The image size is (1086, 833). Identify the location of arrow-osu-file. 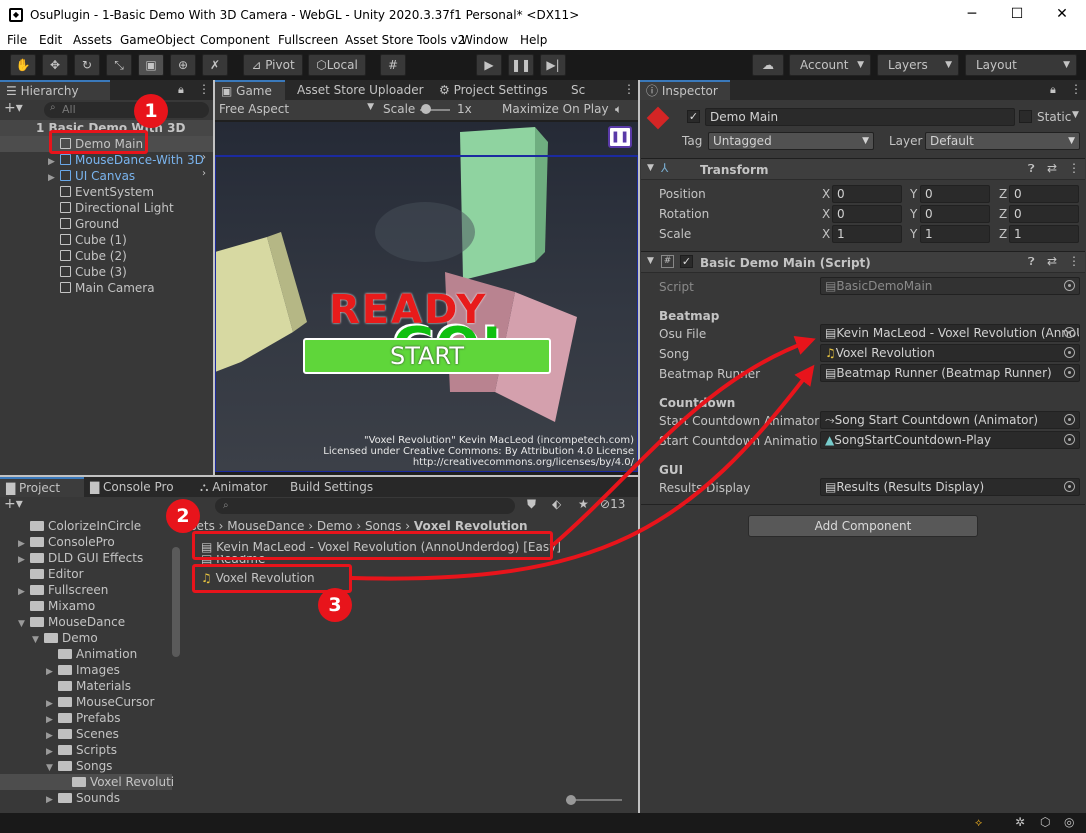
(683, 441).